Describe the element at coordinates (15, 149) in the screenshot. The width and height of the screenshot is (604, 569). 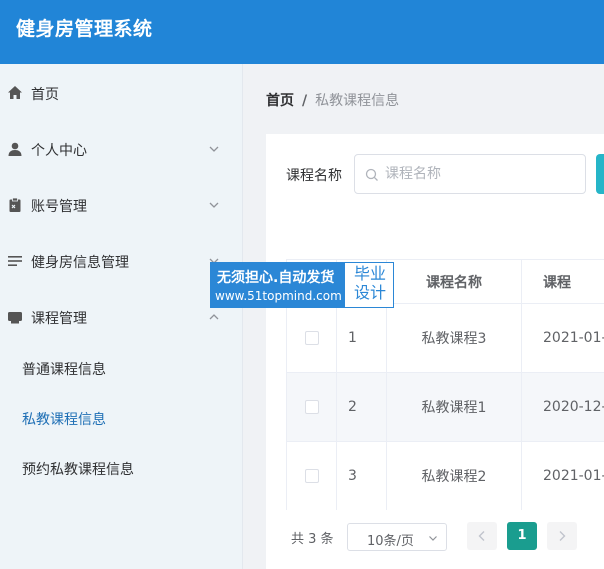
I see `user-icon` at that location.